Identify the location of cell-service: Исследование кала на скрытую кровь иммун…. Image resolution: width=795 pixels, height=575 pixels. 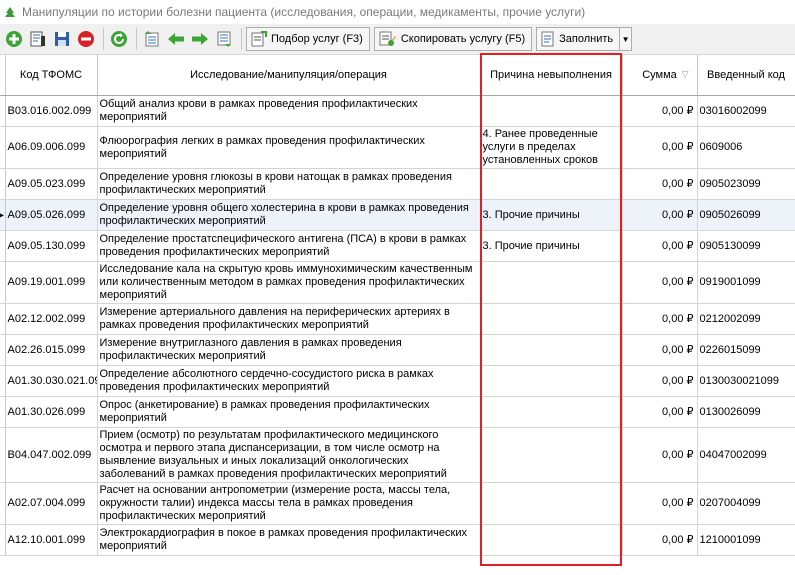
(289, 282).